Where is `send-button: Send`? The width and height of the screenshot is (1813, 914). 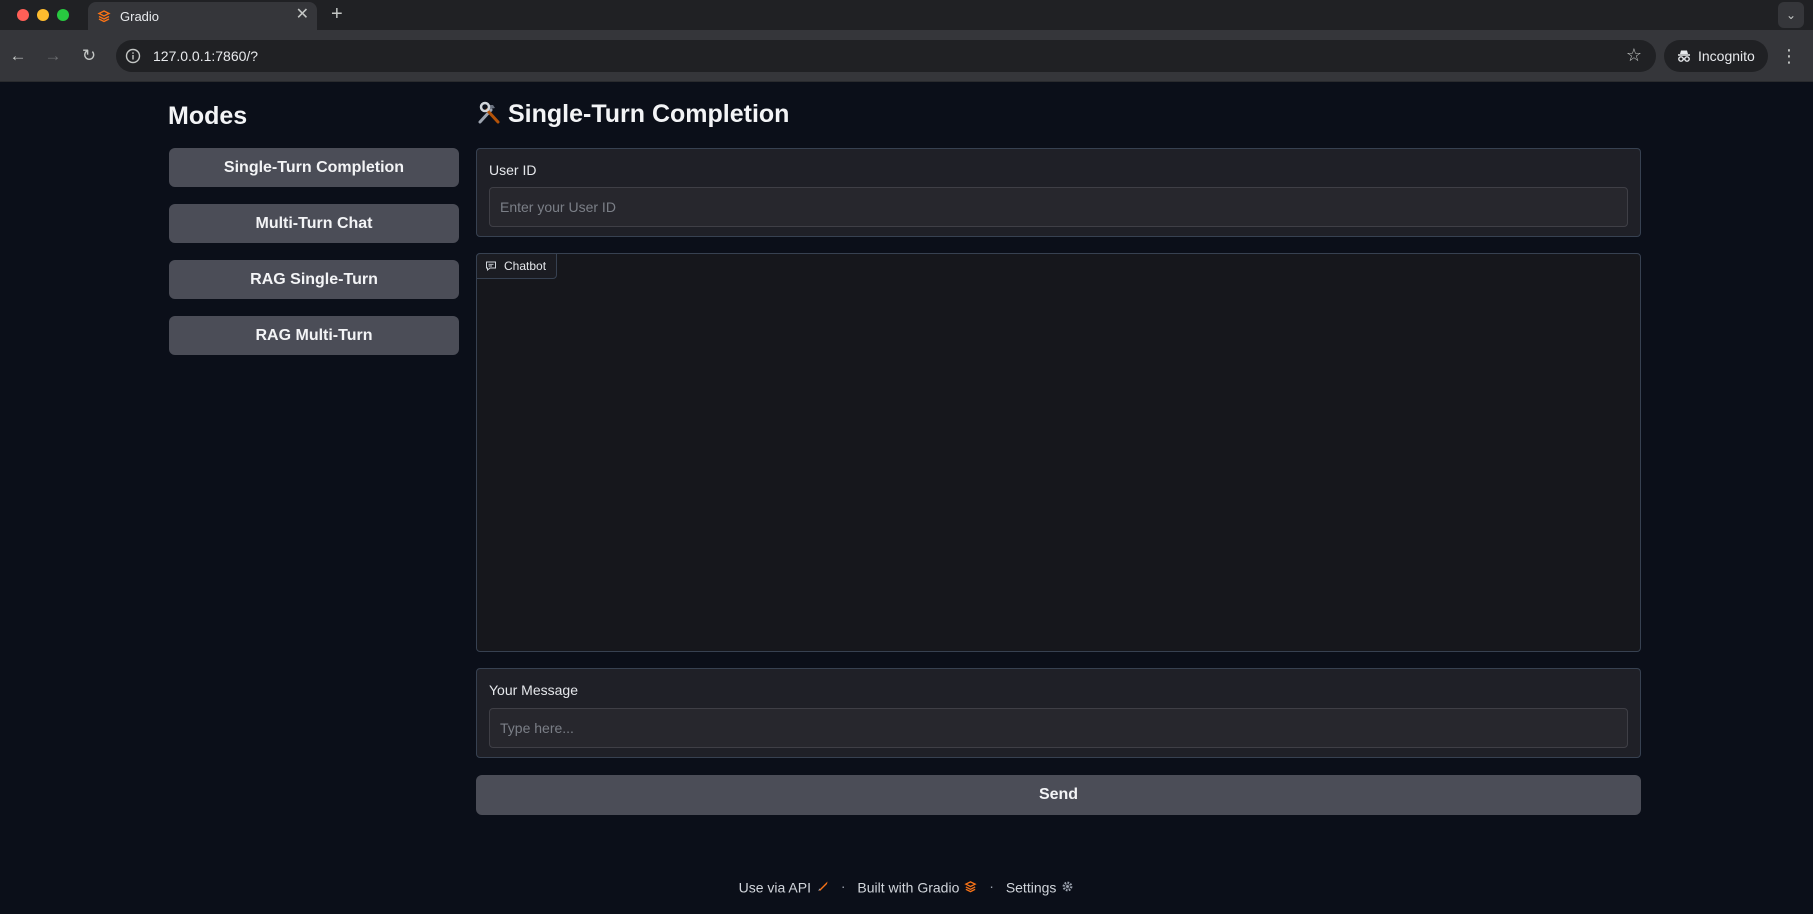
send-button: Send is located at coordinates (1058, 795).